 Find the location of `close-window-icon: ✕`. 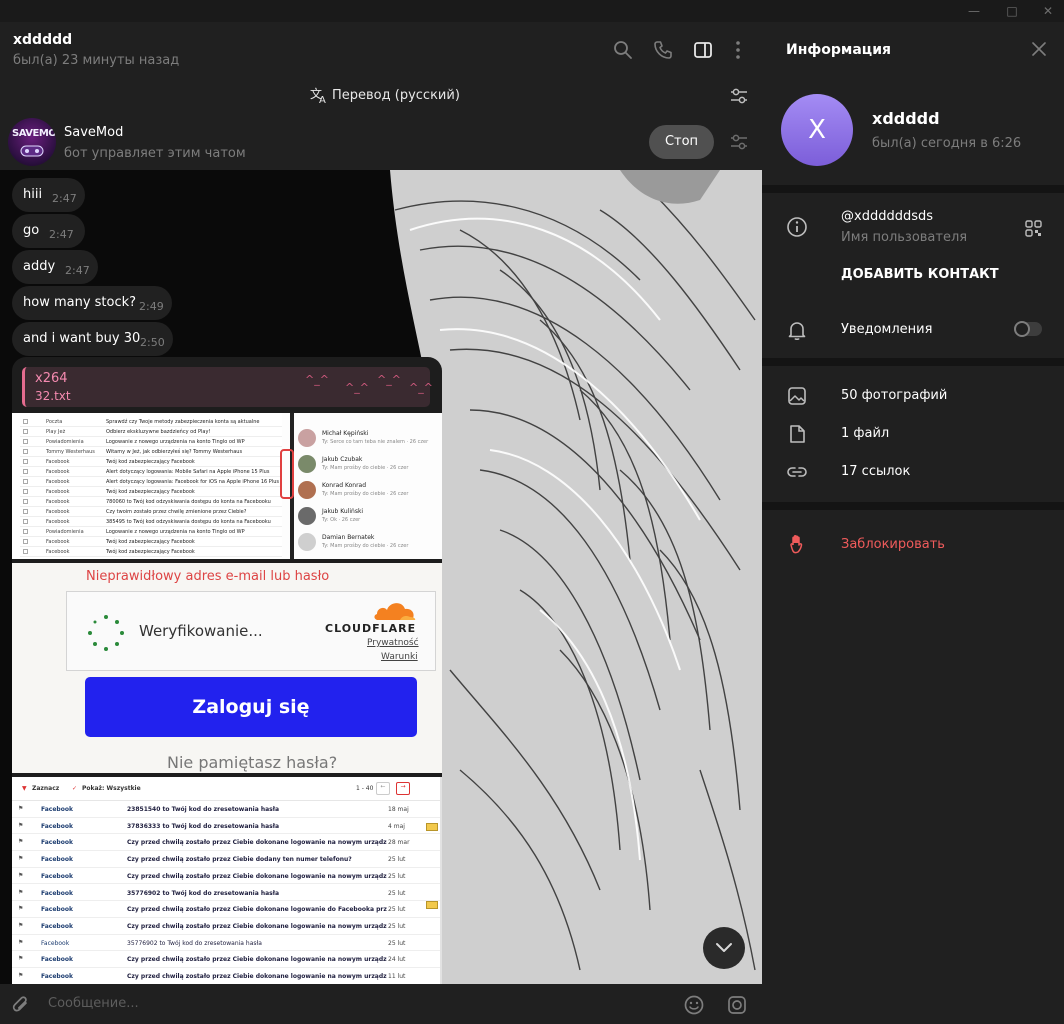

close-window-icon: ✕ is located at coordinates (1048, 11).